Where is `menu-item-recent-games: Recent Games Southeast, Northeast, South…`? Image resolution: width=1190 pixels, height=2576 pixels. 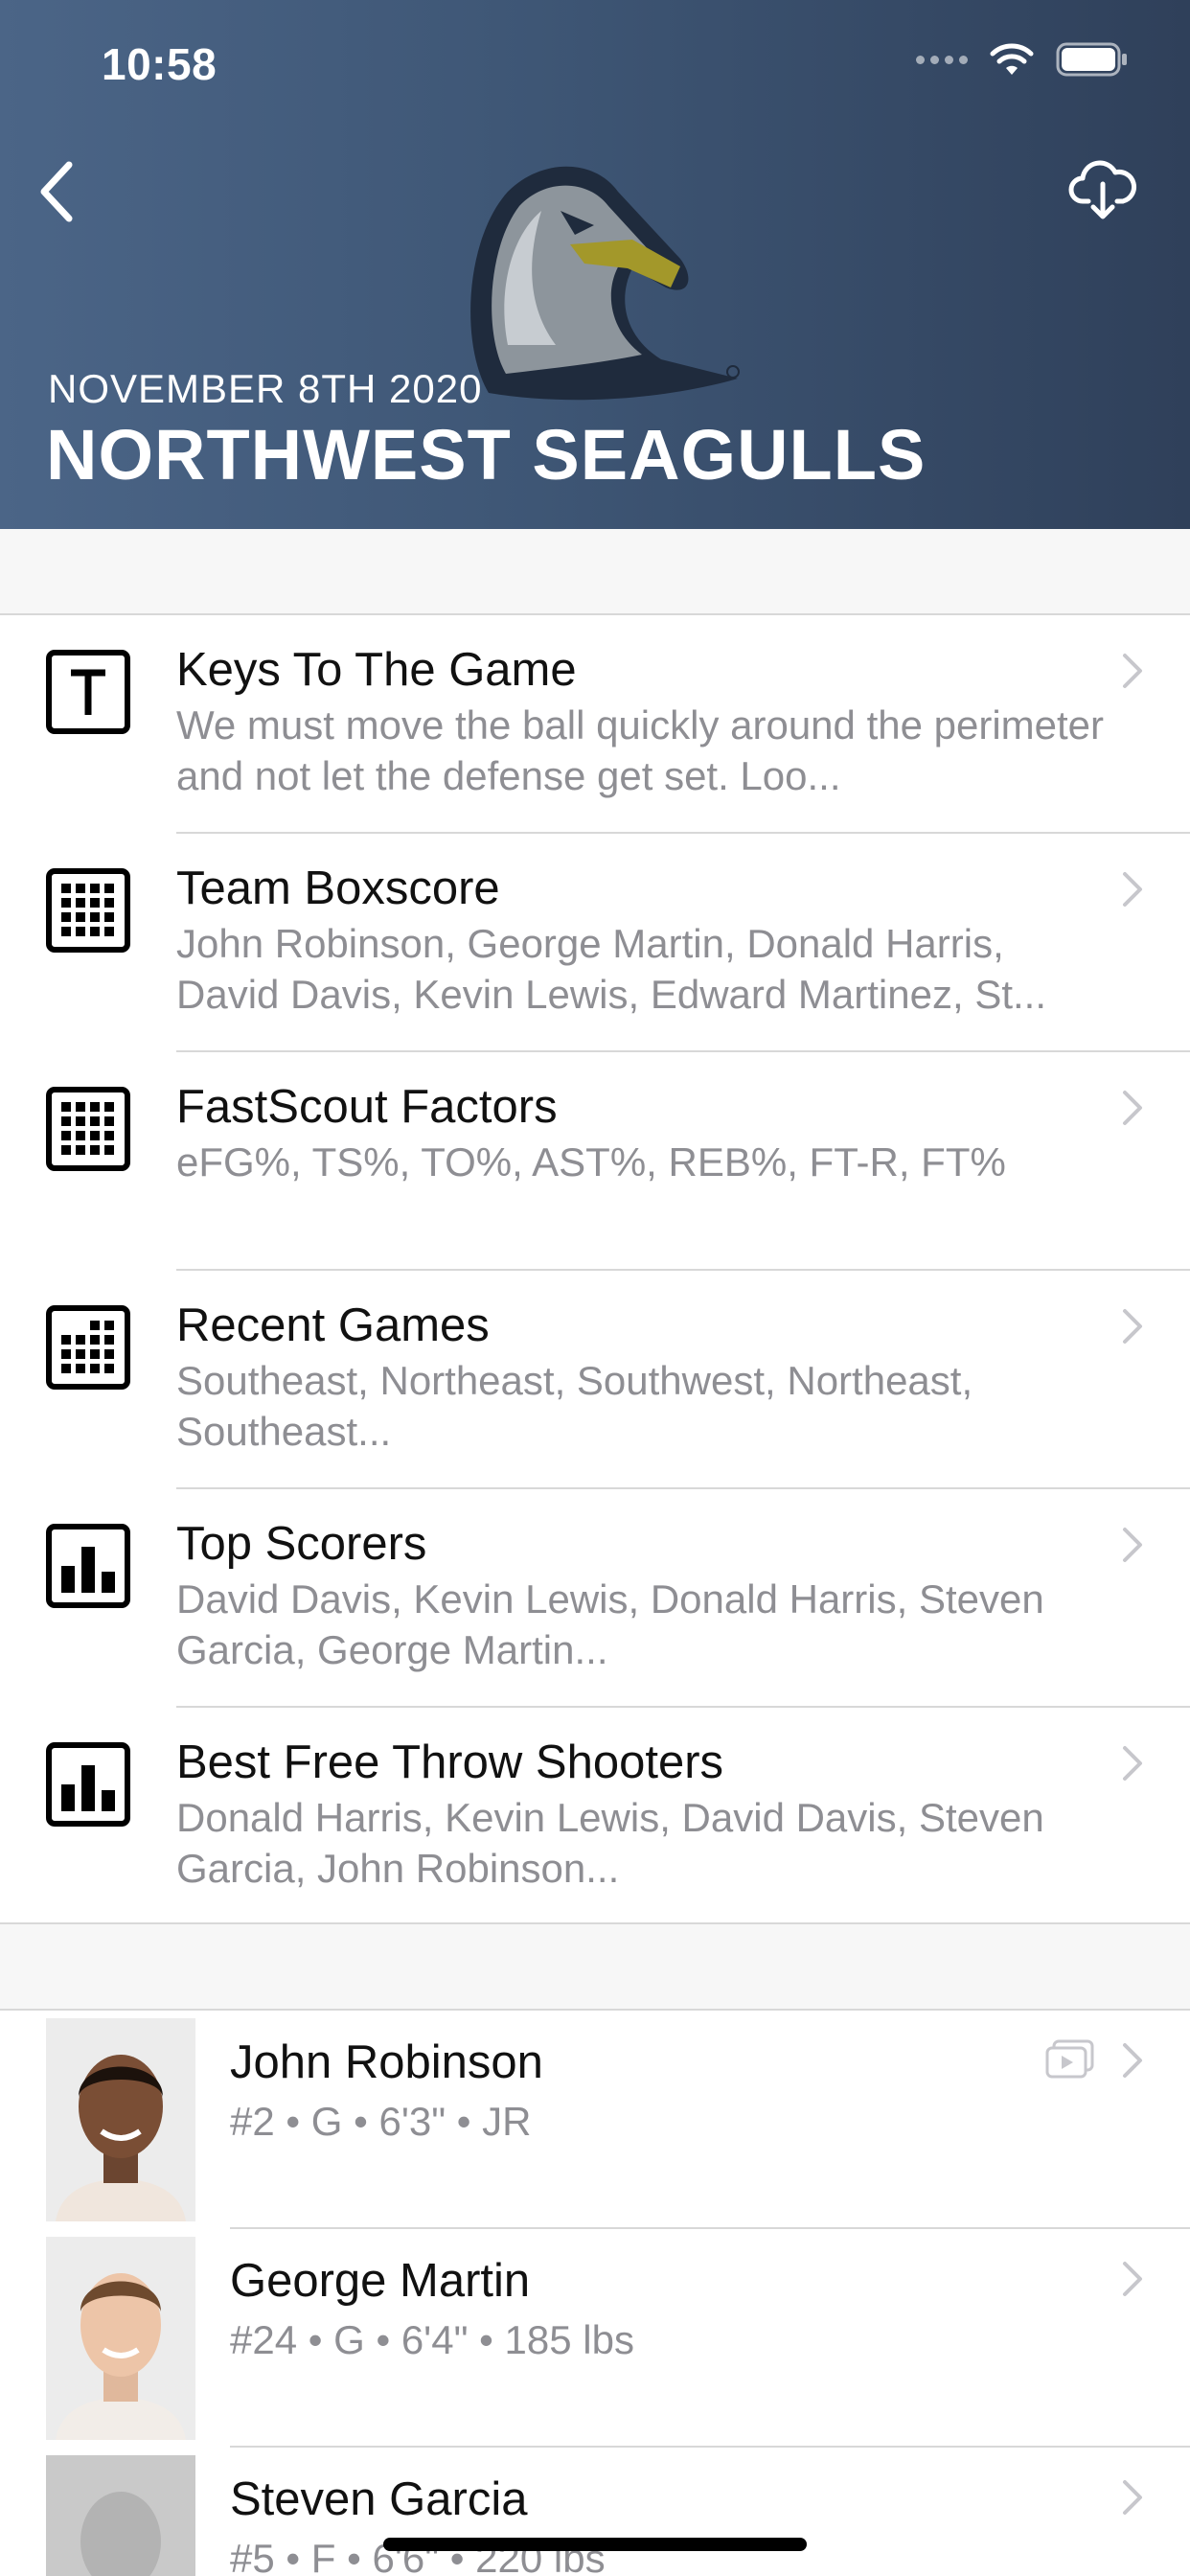 menu-item-recent-games: Recent Games Southeast, Northeast, South… is located at coordinates (595, 1380).